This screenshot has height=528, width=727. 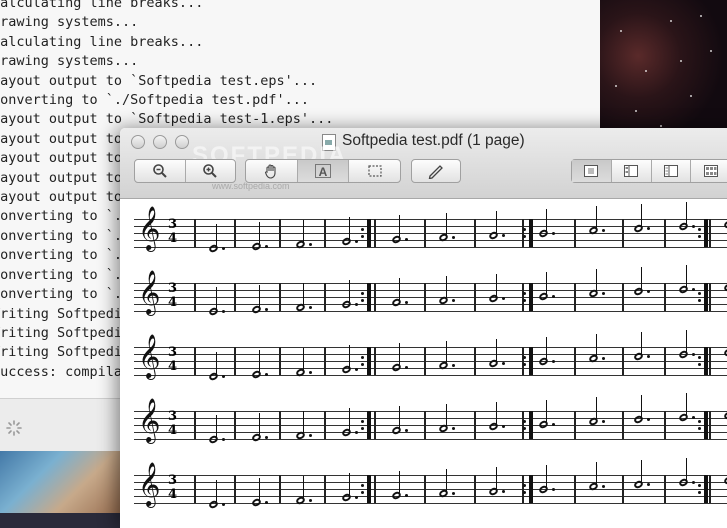 What do you see at coordinates (436, 171) in the screenshot?
I see `annotate-button` at bounding box center [436, 171].